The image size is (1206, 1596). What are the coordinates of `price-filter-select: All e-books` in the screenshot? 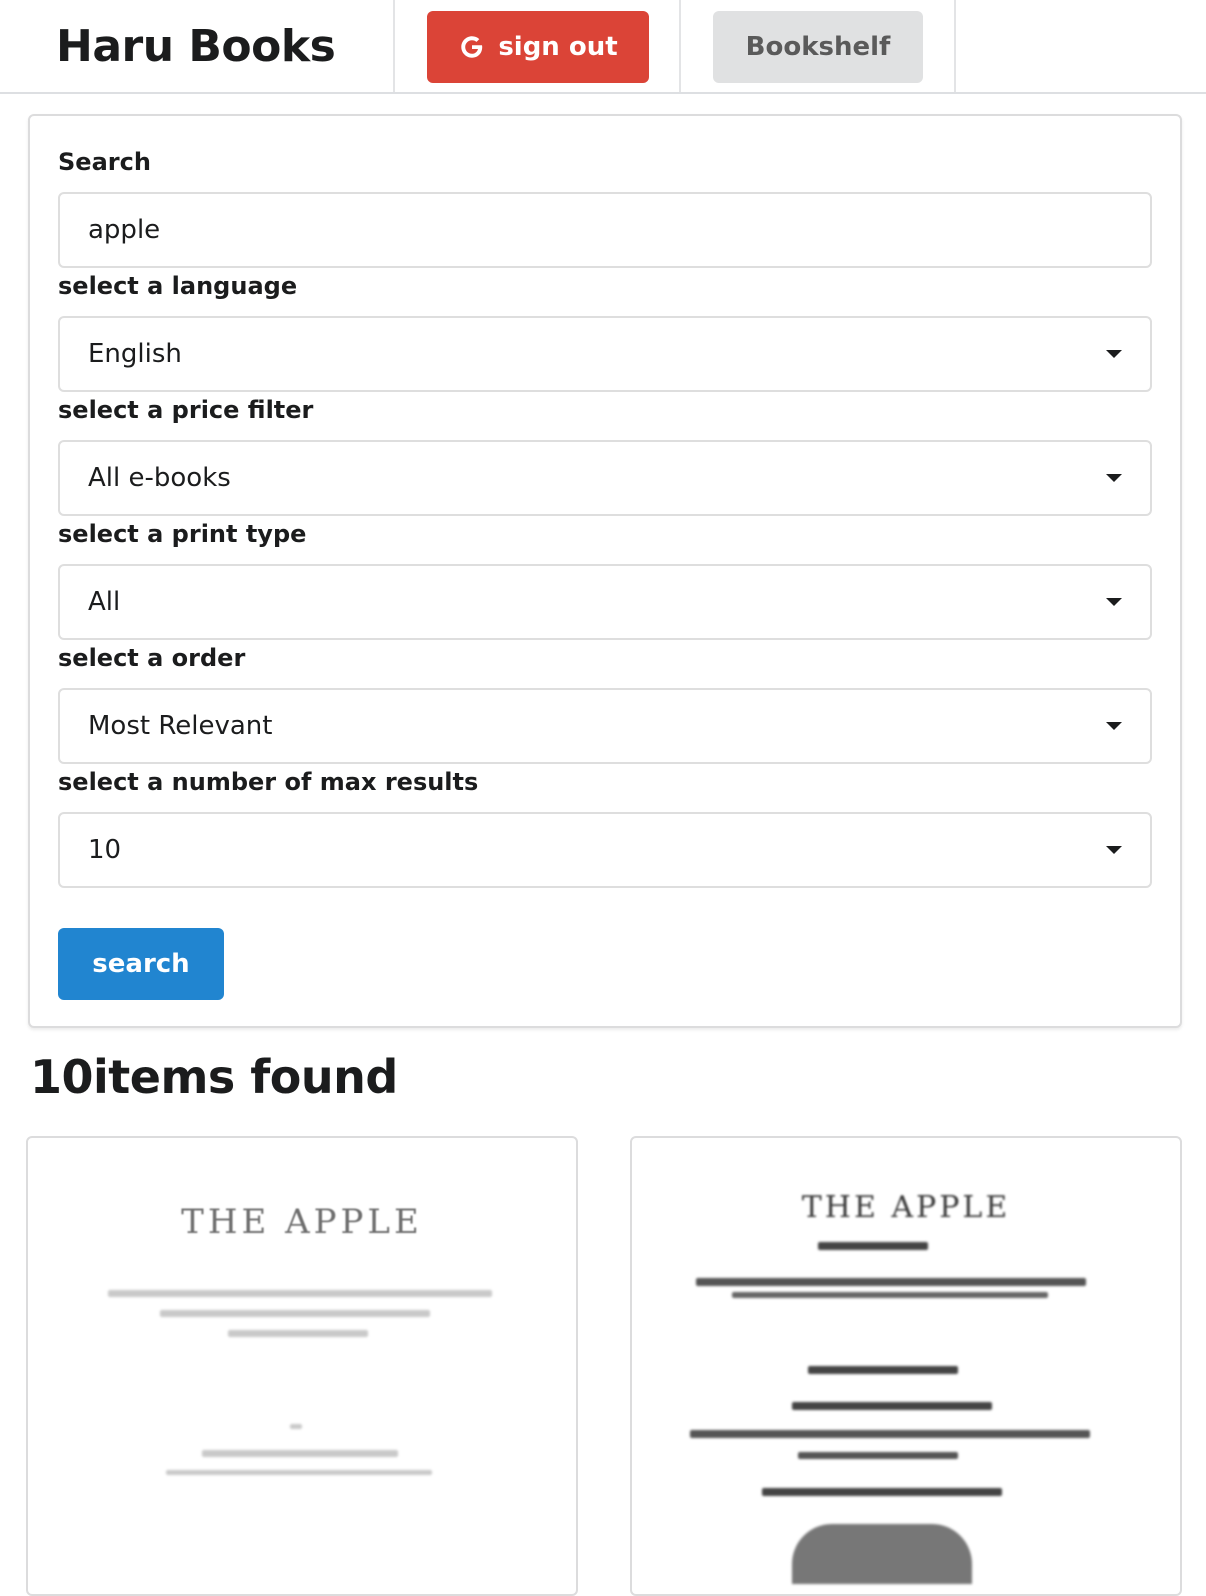 It's located at (605, 478).